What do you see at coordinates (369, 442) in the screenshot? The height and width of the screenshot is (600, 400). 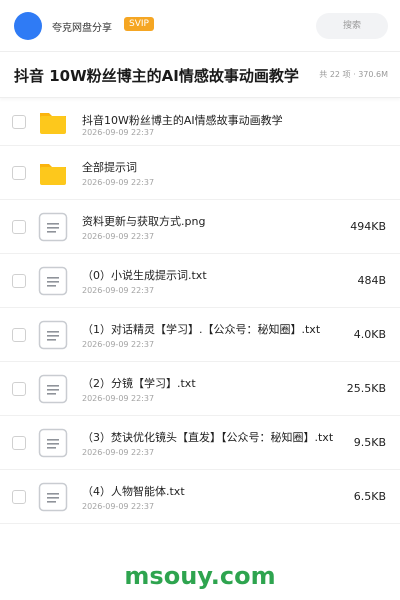 I see `file-size: 9.5KB` at bounding box center [369, 442].